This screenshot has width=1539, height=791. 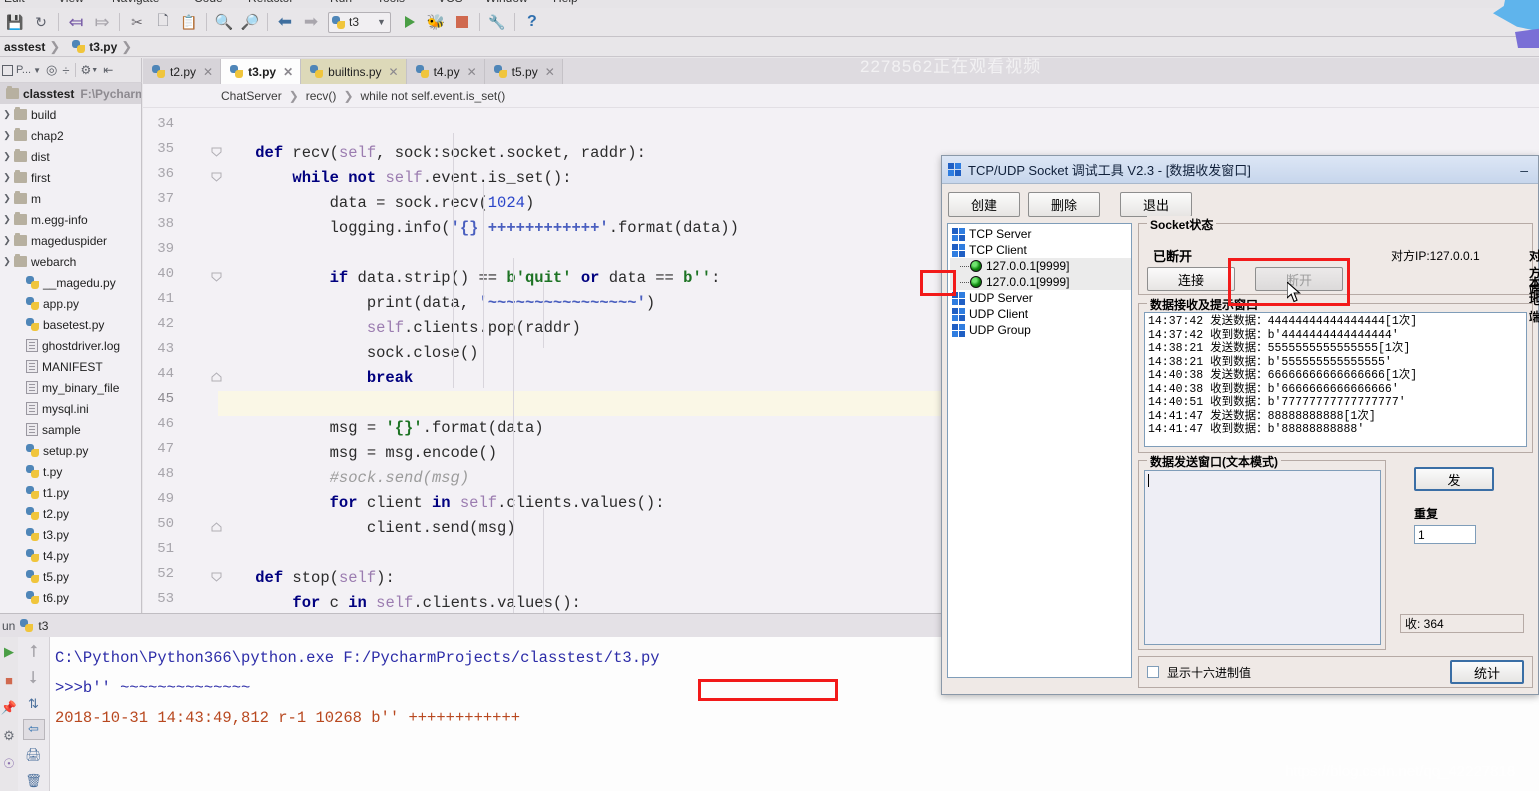 What do you see at coordinates (70, 450) in the screenshot?
I see `tree-item: setup.py` at bounding box center [70, 450].